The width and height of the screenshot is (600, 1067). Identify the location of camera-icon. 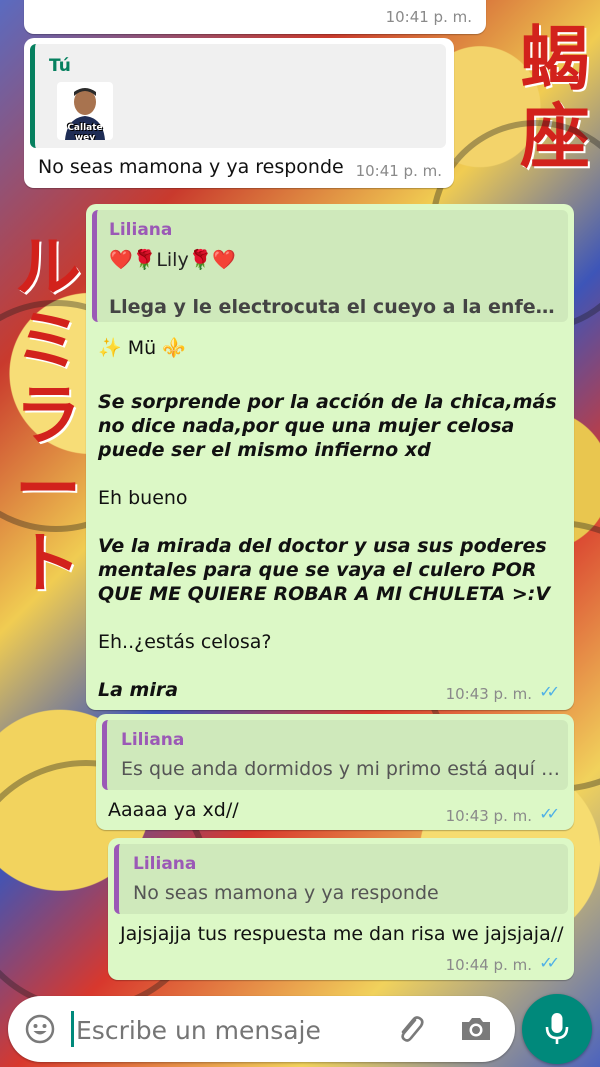
(476, 1029).